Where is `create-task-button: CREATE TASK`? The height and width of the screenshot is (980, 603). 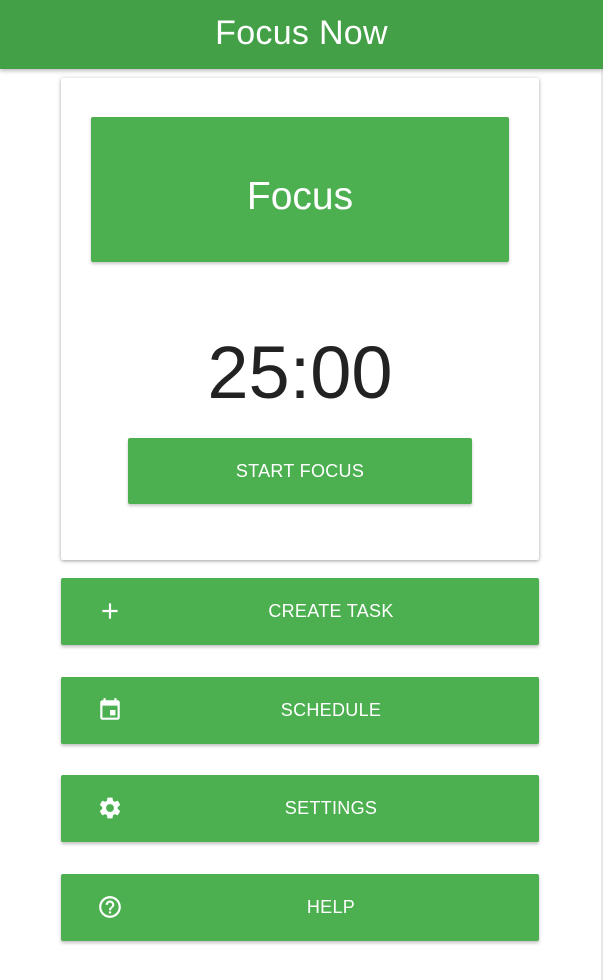 create-task-button: CREATE TASK is located at coordinates (300, 611).